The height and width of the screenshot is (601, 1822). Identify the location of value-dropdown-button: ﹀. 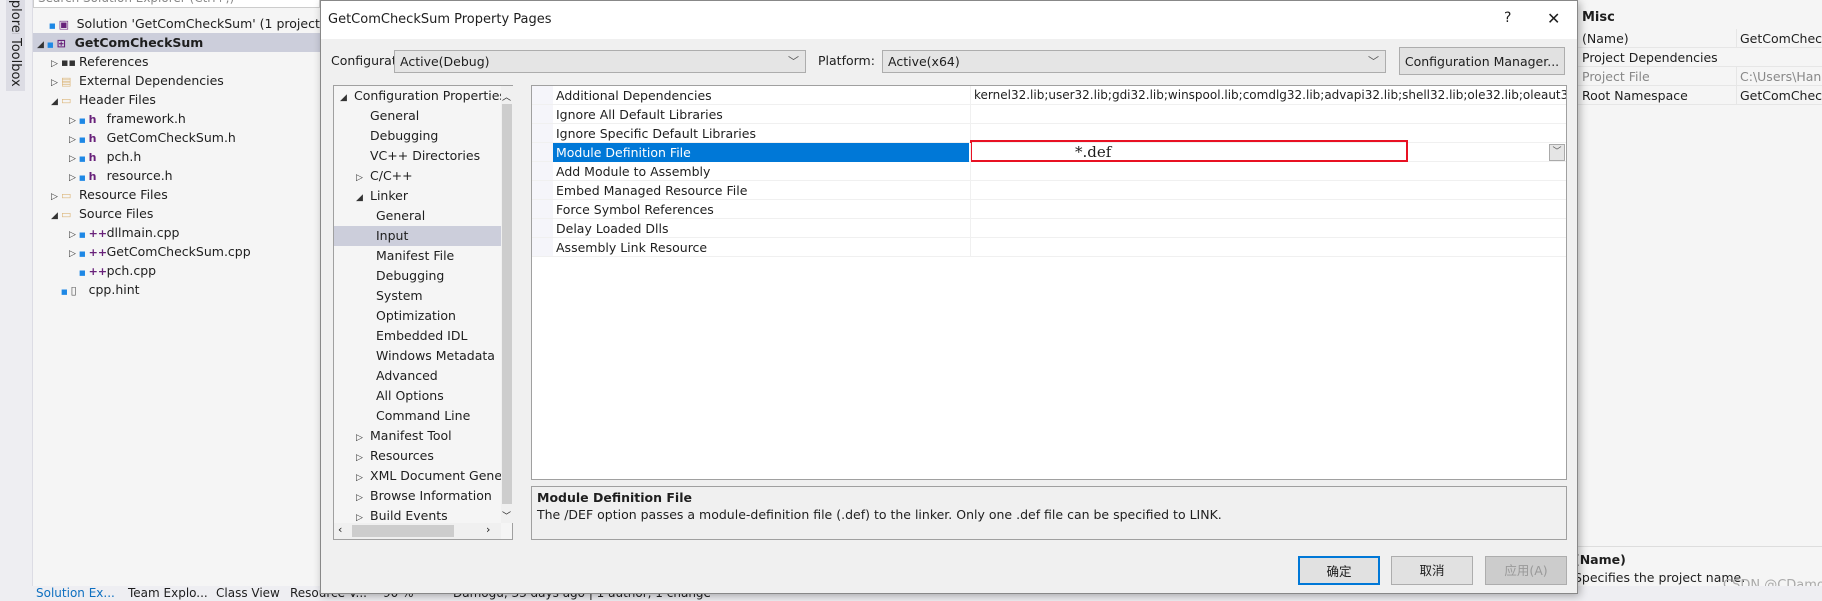
(1557, 152).